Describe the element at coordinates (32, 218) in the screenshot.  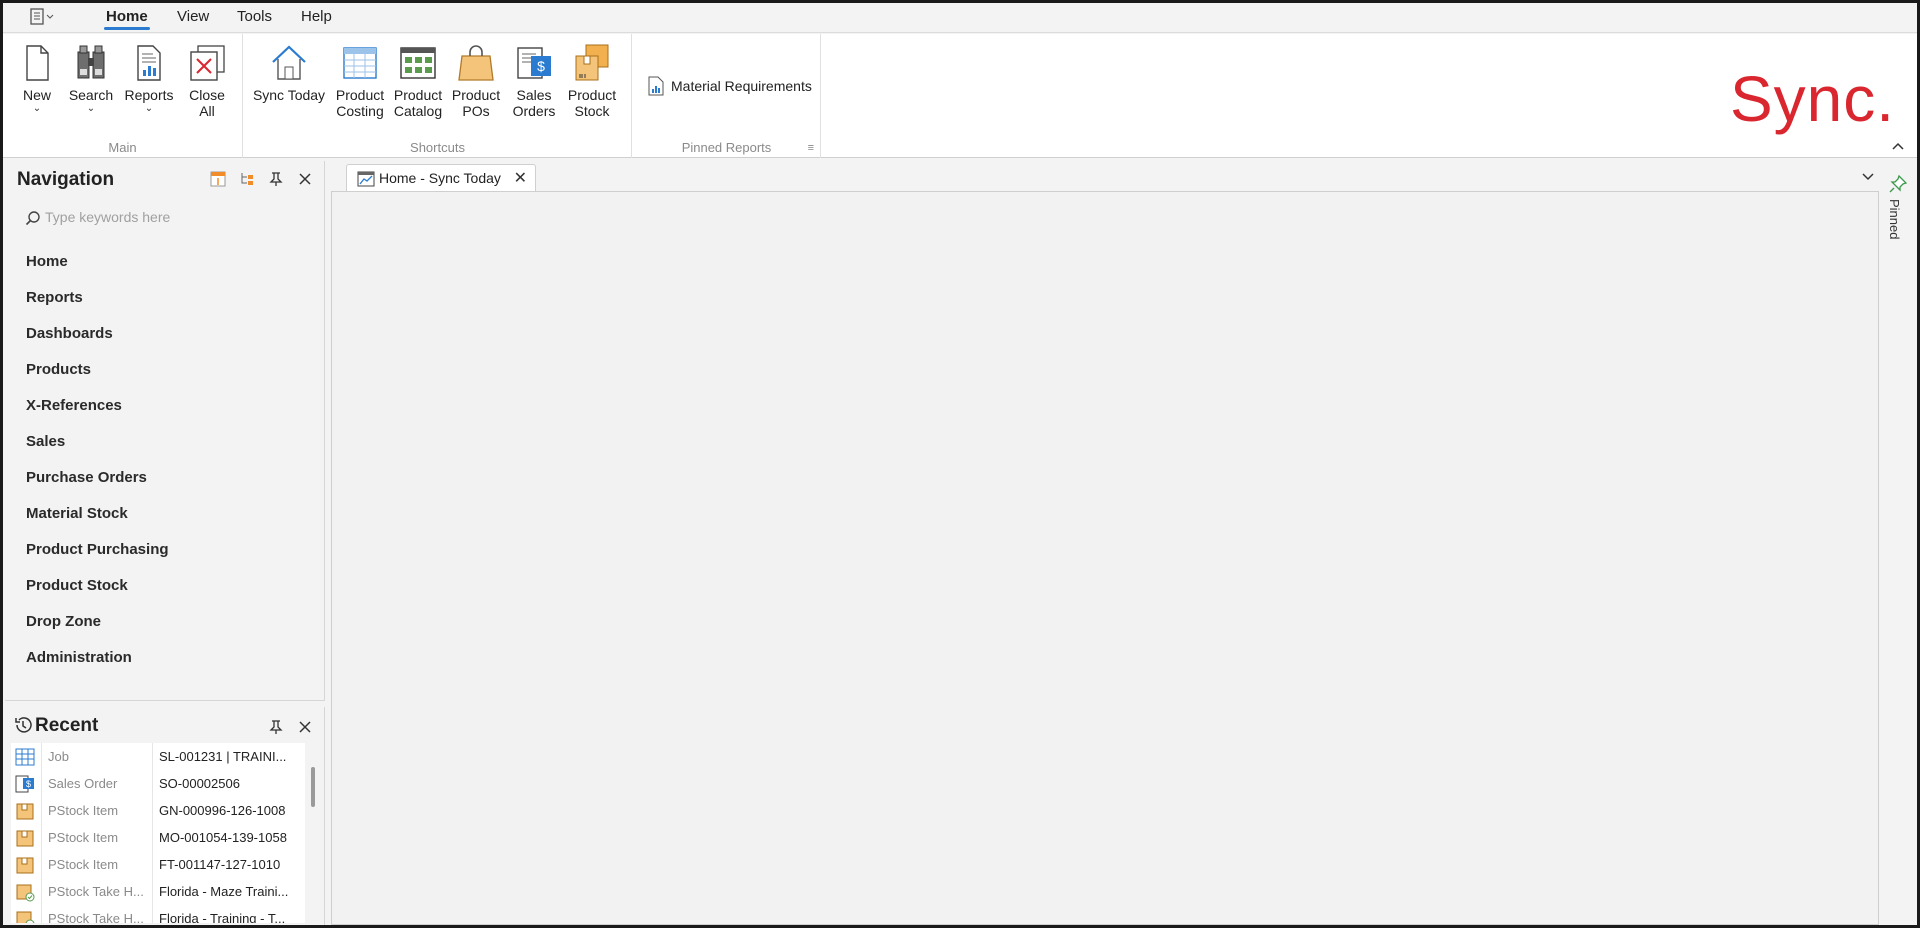
I see `search-icon` at that location.